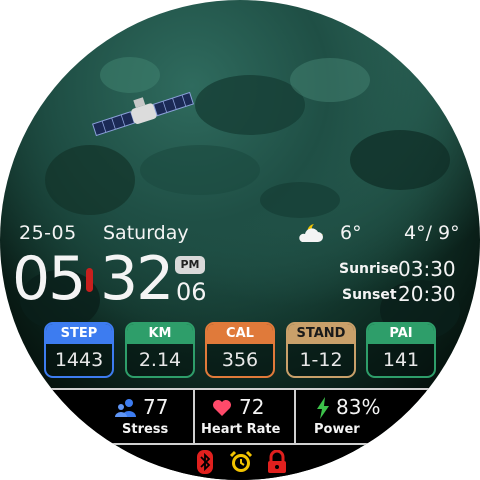 The height and width of the screenshot is (480, 480). I want to click on stat-step-value: 1443, so click(79, 360).